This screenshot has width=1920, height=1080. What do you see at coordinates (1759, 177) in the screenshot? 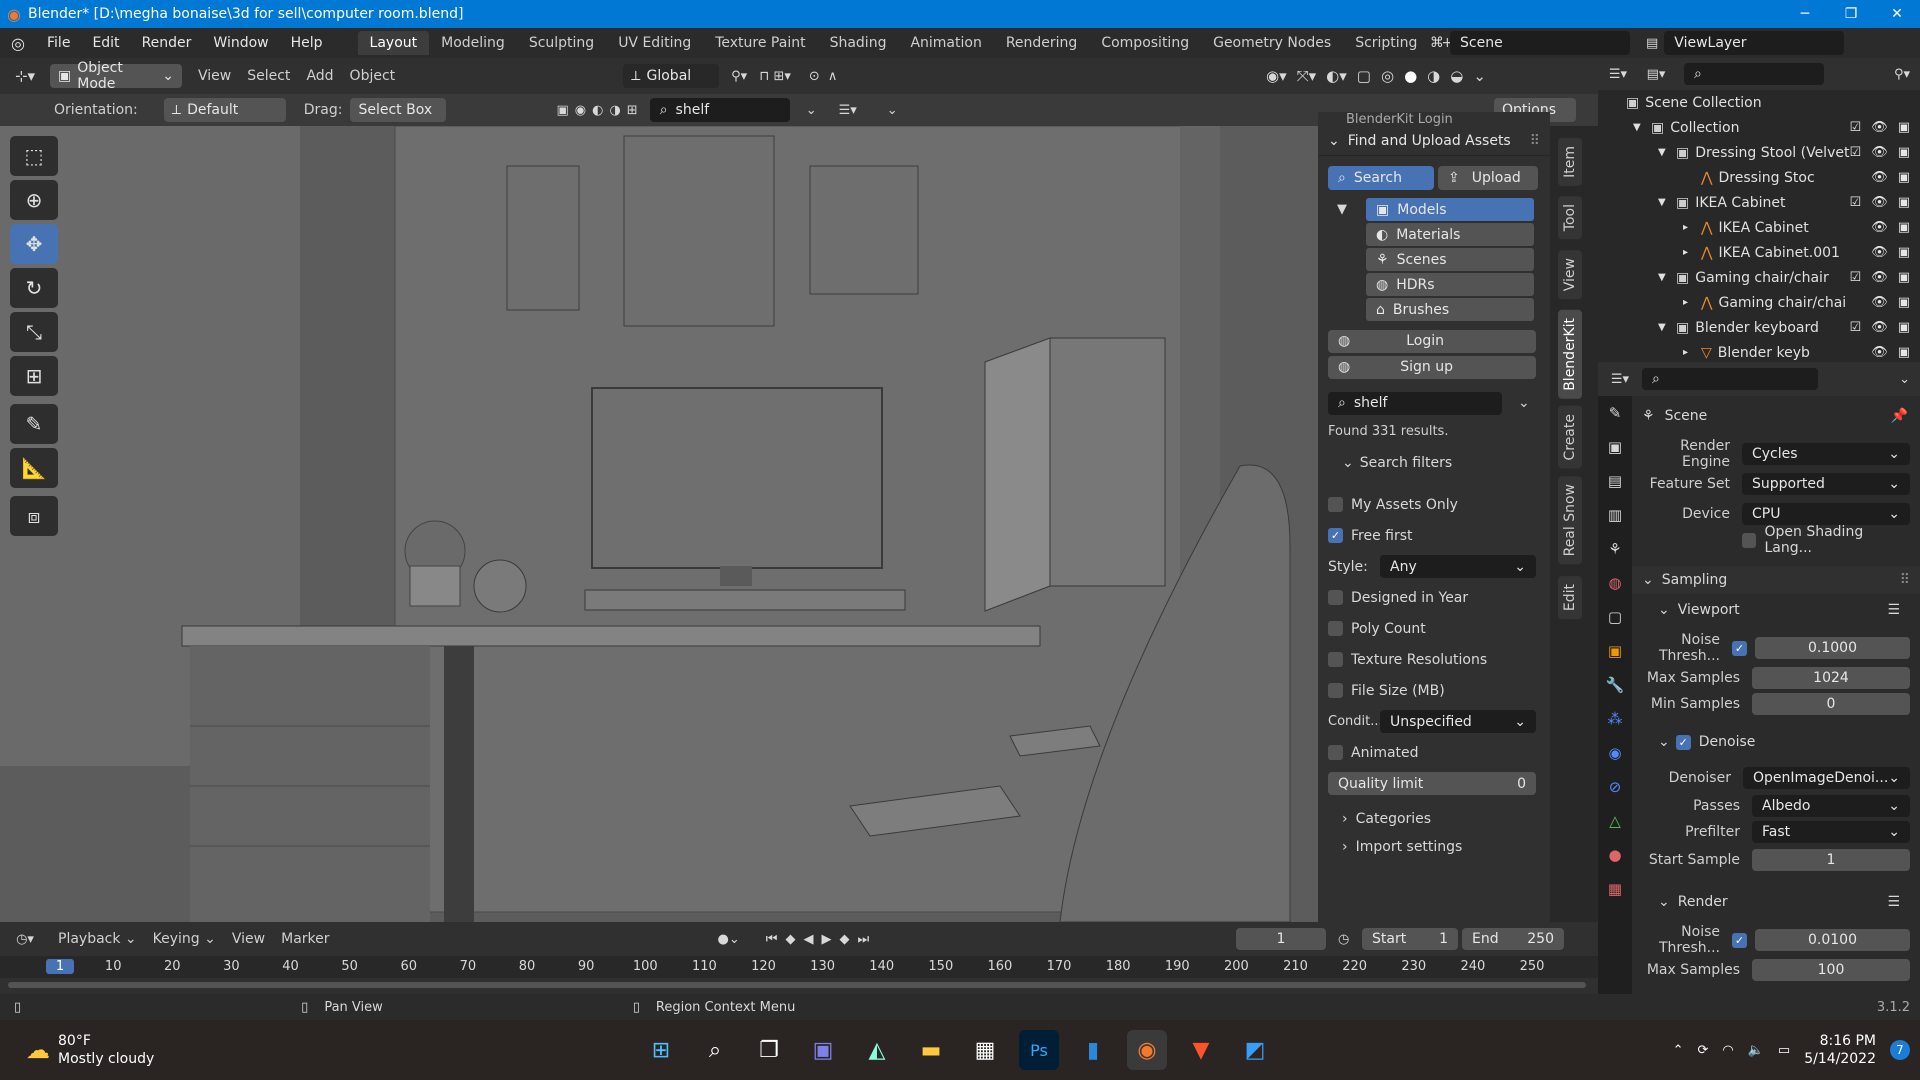
I see `outliner-row: ⋀Dressing Stoc☑👁▣` at bounding box center [1759, 177].